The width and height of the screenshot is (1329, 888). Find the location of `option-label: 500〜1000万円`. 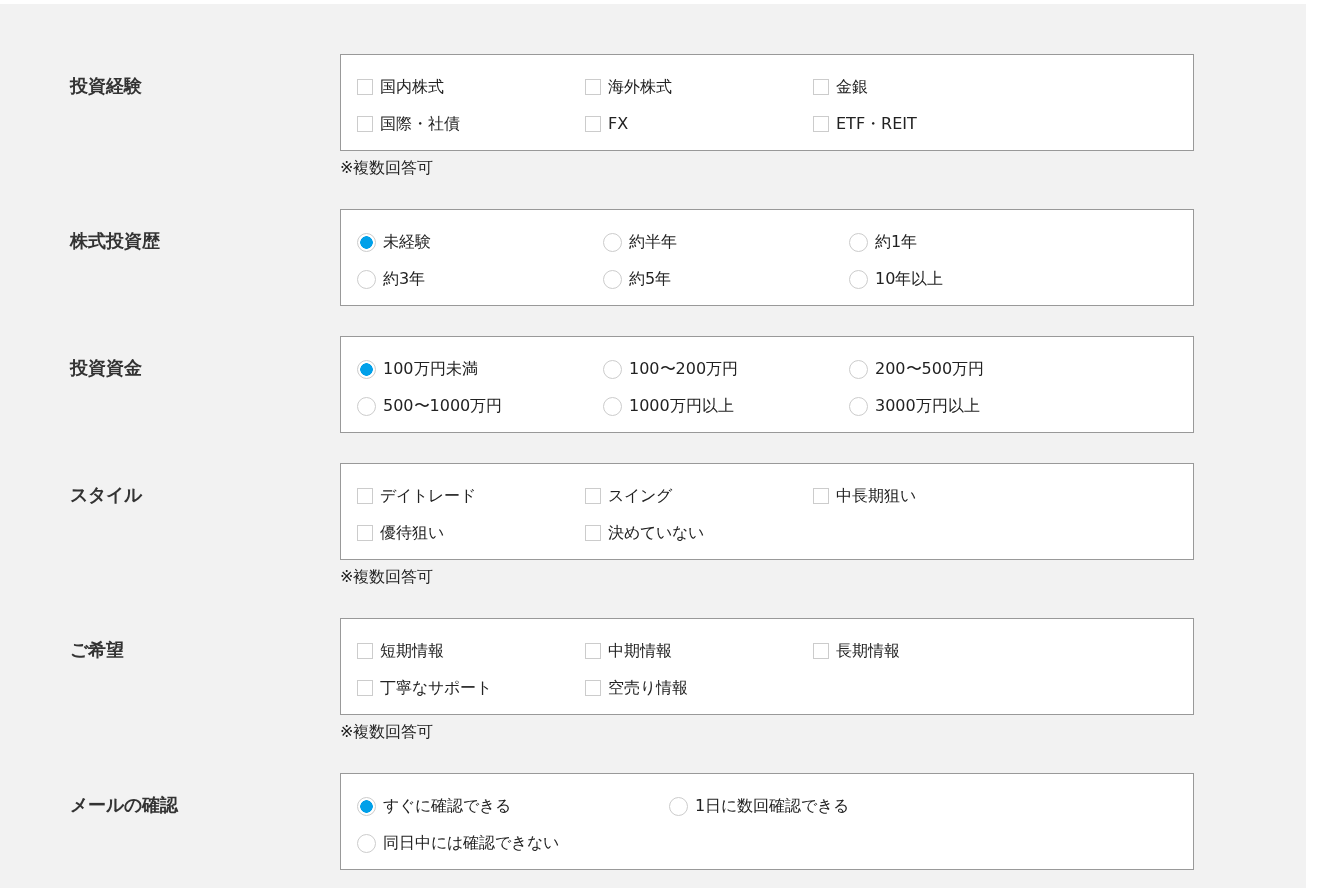

option-label: 500〜1000万円 is located at coordinates (443, 406).